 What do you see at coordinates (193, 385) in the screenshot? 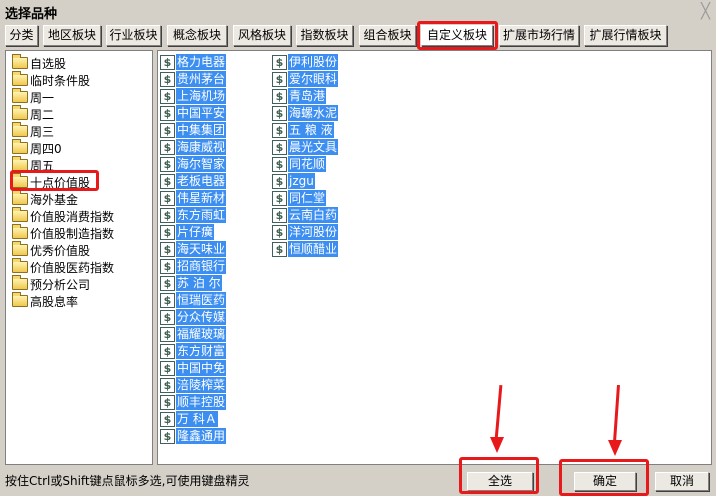
I see `stock-item: $ 涪陵榨菜` at bounding box center [193, 385].